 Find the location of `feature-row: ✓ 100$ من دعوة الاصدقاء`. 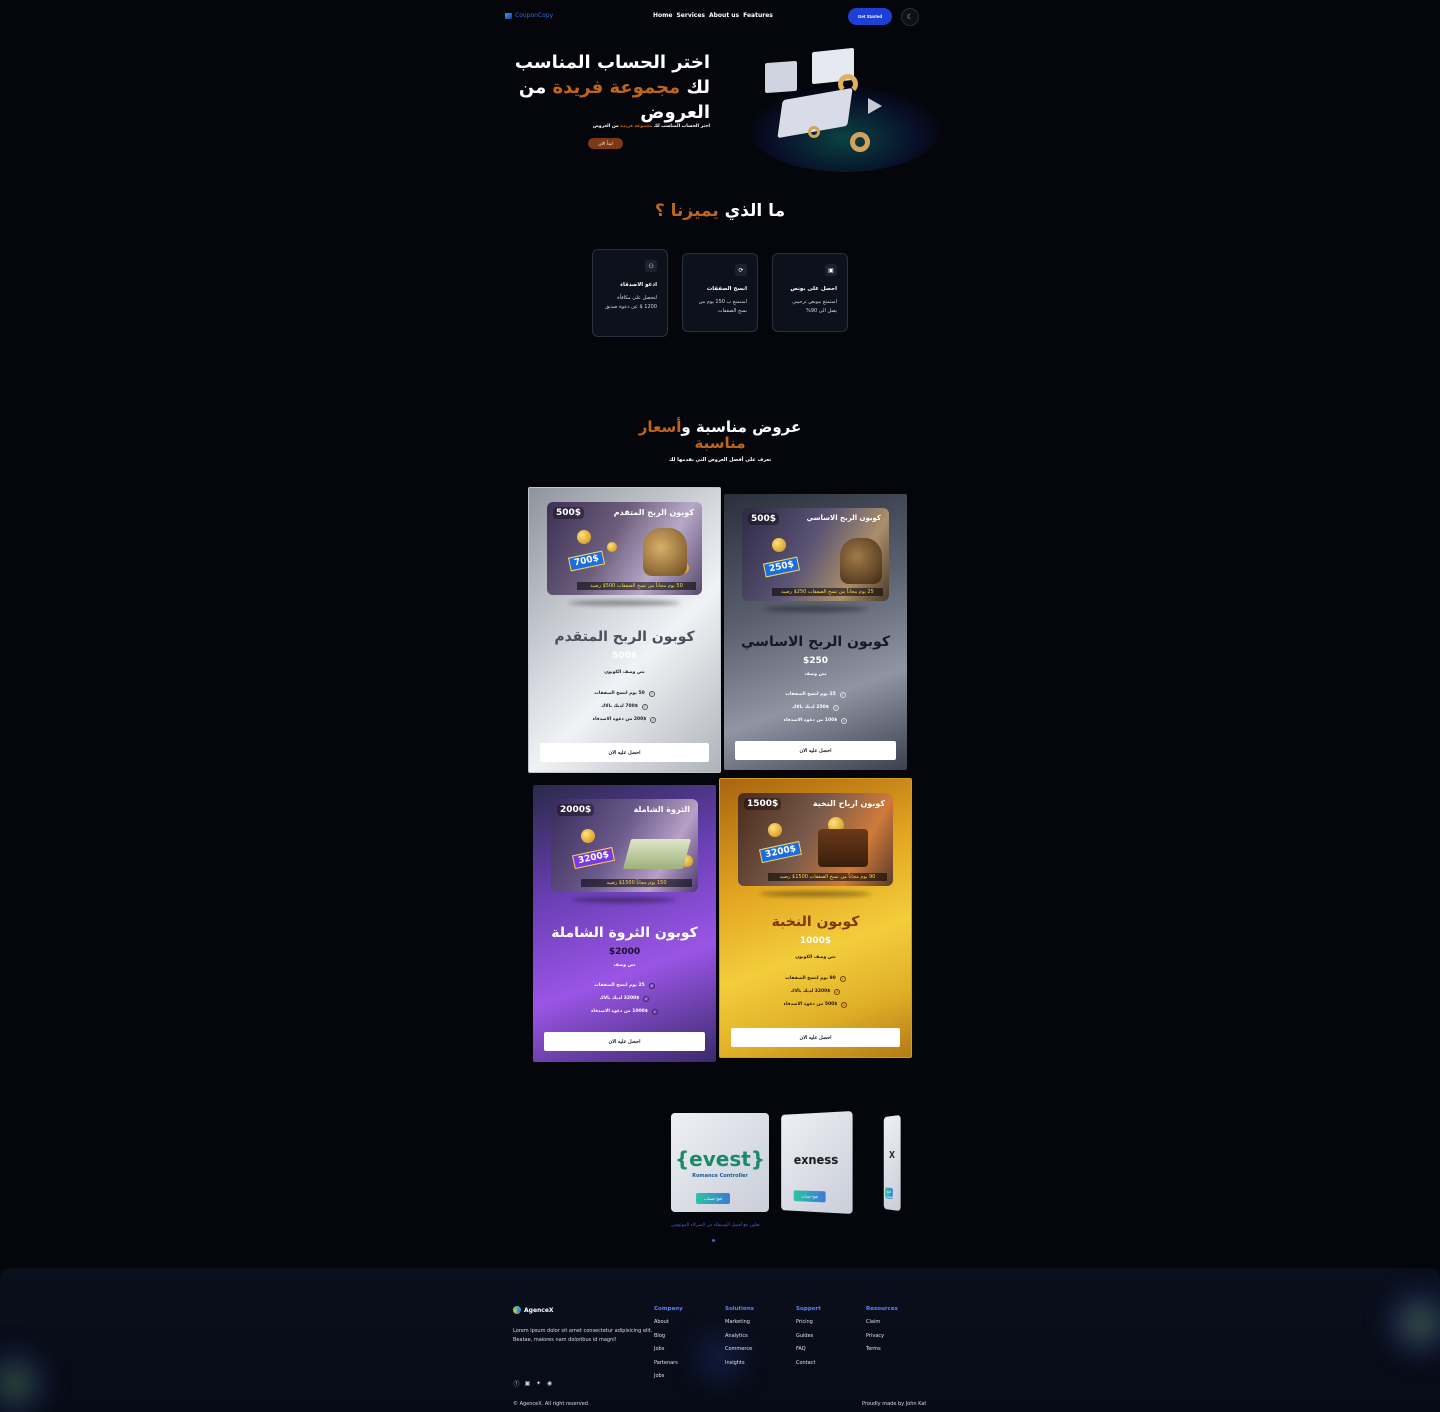

feature-row: ✓ 100$ من دعوة الاصدقاء is located at coordinates (815, 720).